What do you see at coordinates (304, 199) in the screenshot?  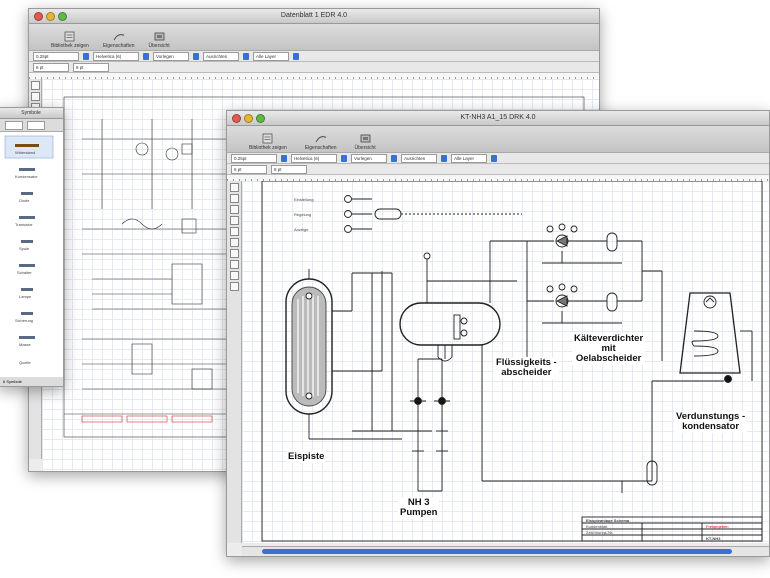 I see `control-label: Einstellung` at bounding box center [304, 199].